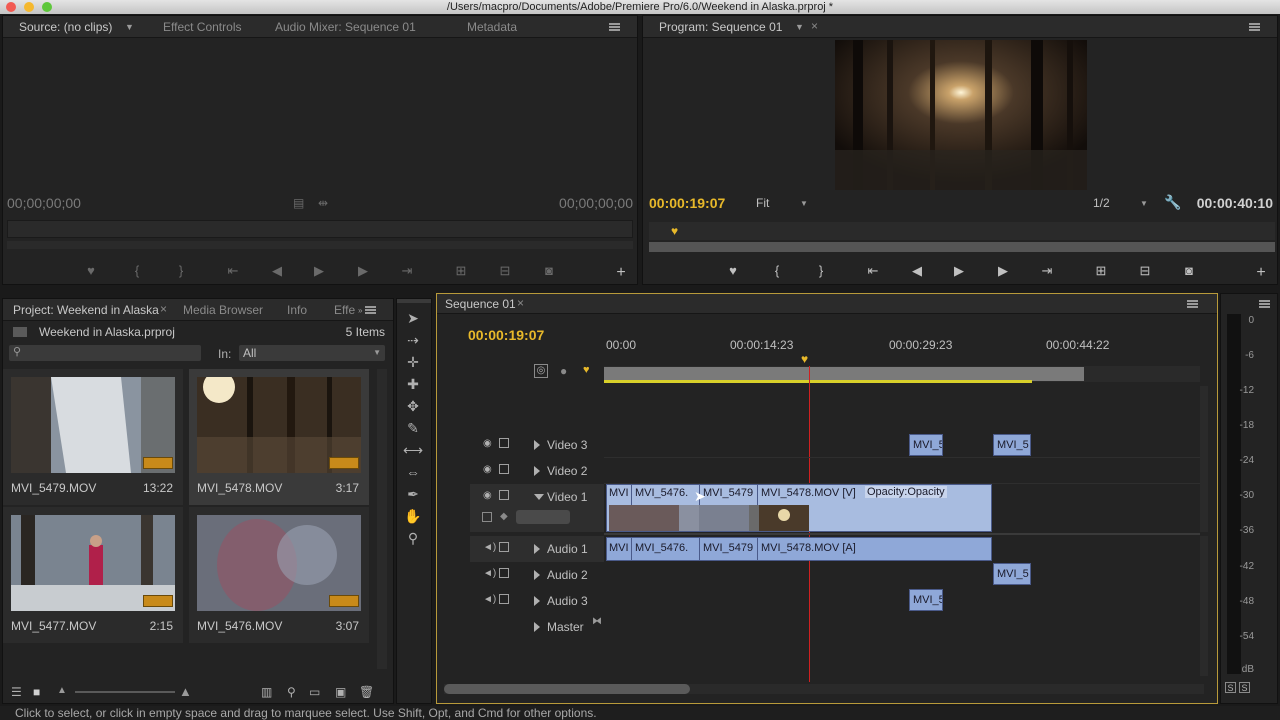  I want to click on tab-audio-mixer: Audio Mixer: Sequence 01, so click(345, 27).